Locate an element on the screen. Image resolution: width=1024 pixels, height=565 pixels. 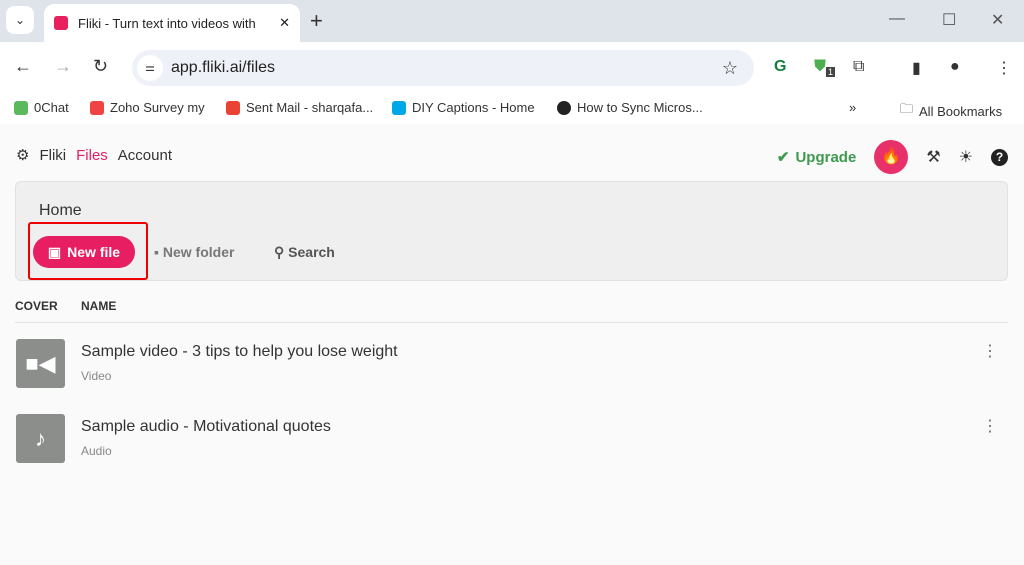
theme-sun-icon: ☀ is located at coordinates (966, 157).